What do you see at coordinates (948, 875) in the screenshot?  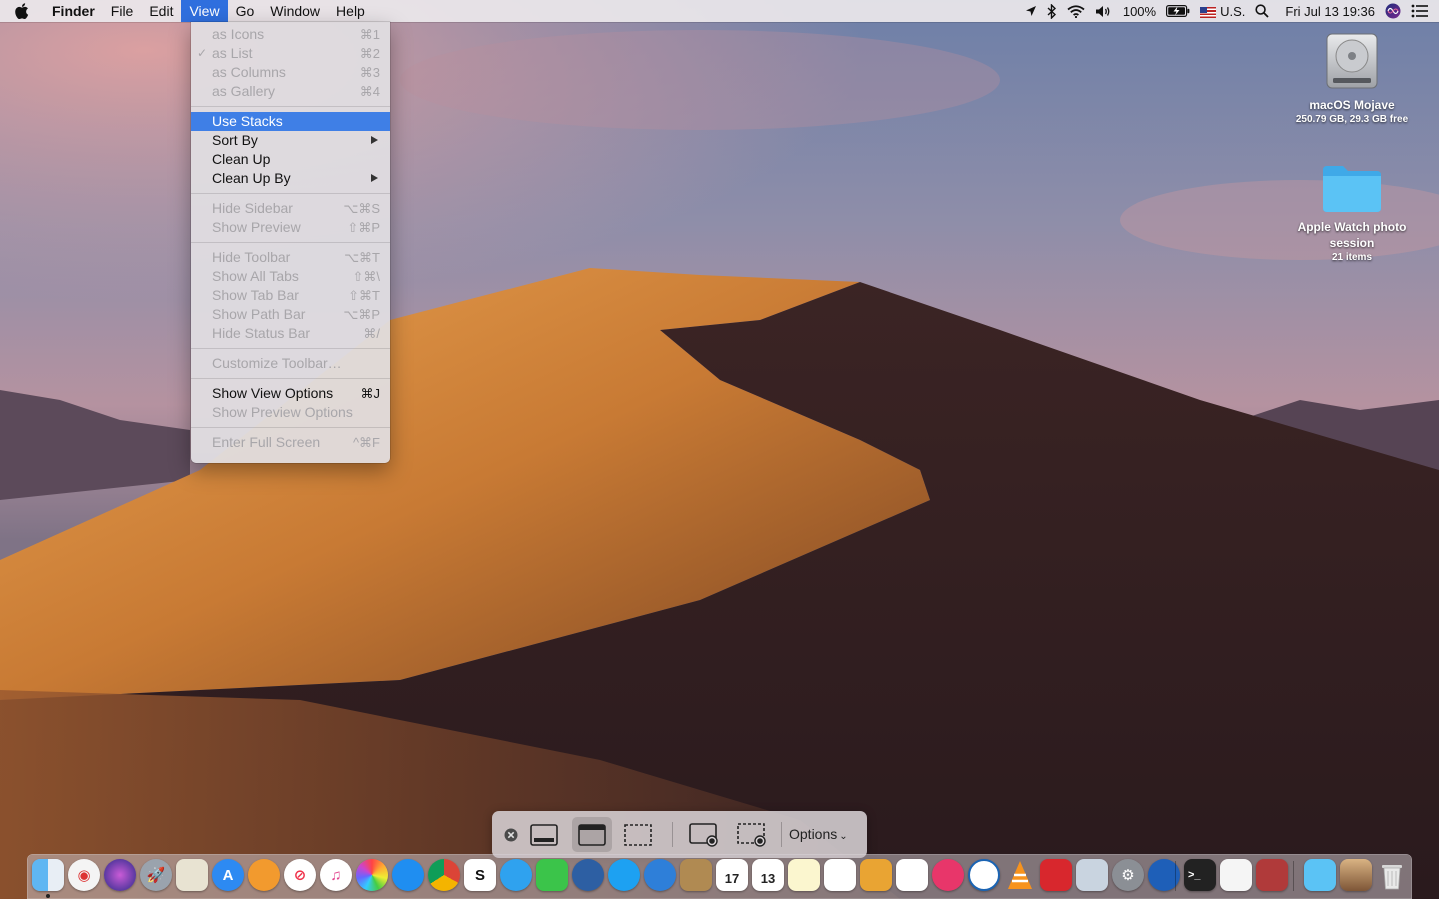 I see `airmail-icon` at bounding box center [948, 875].